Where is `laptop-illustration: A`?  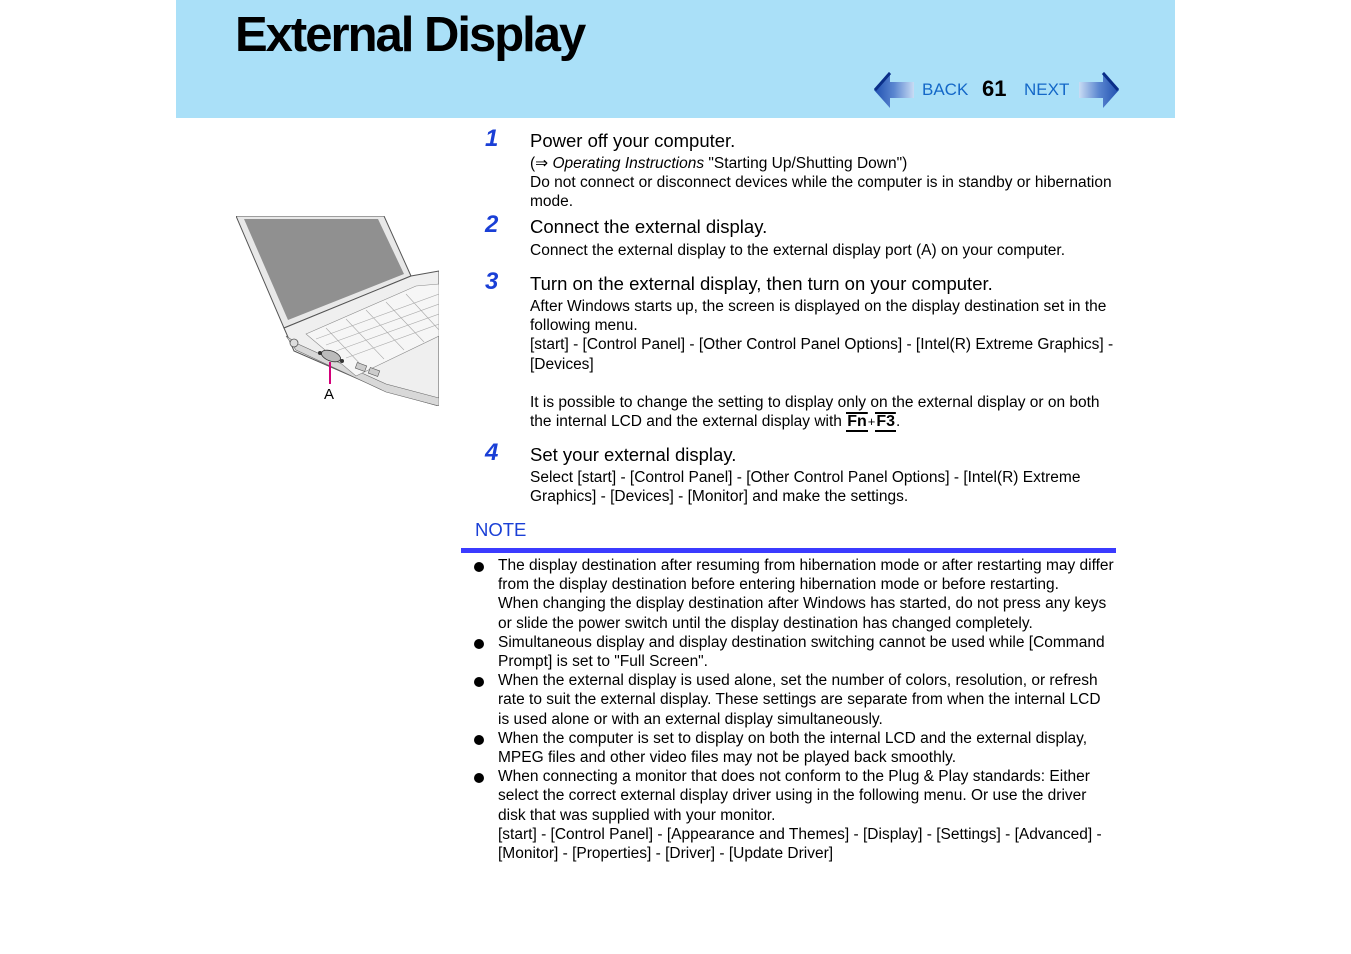
laptop-illustration: A is located at coordinates (337, 311).